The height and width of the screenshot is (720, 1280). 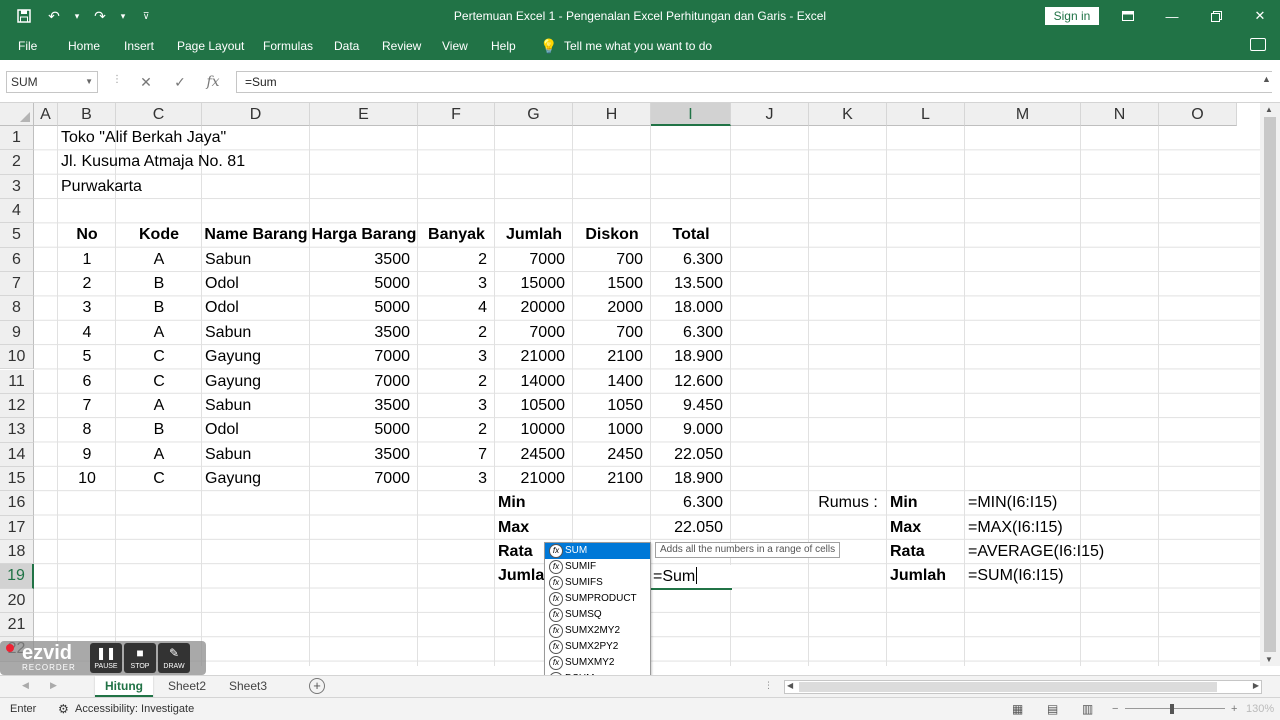 What do you see at coordinates (84, 46) in the screenshot?
I see `tab-home: Home` at bounding box center [84, 46].